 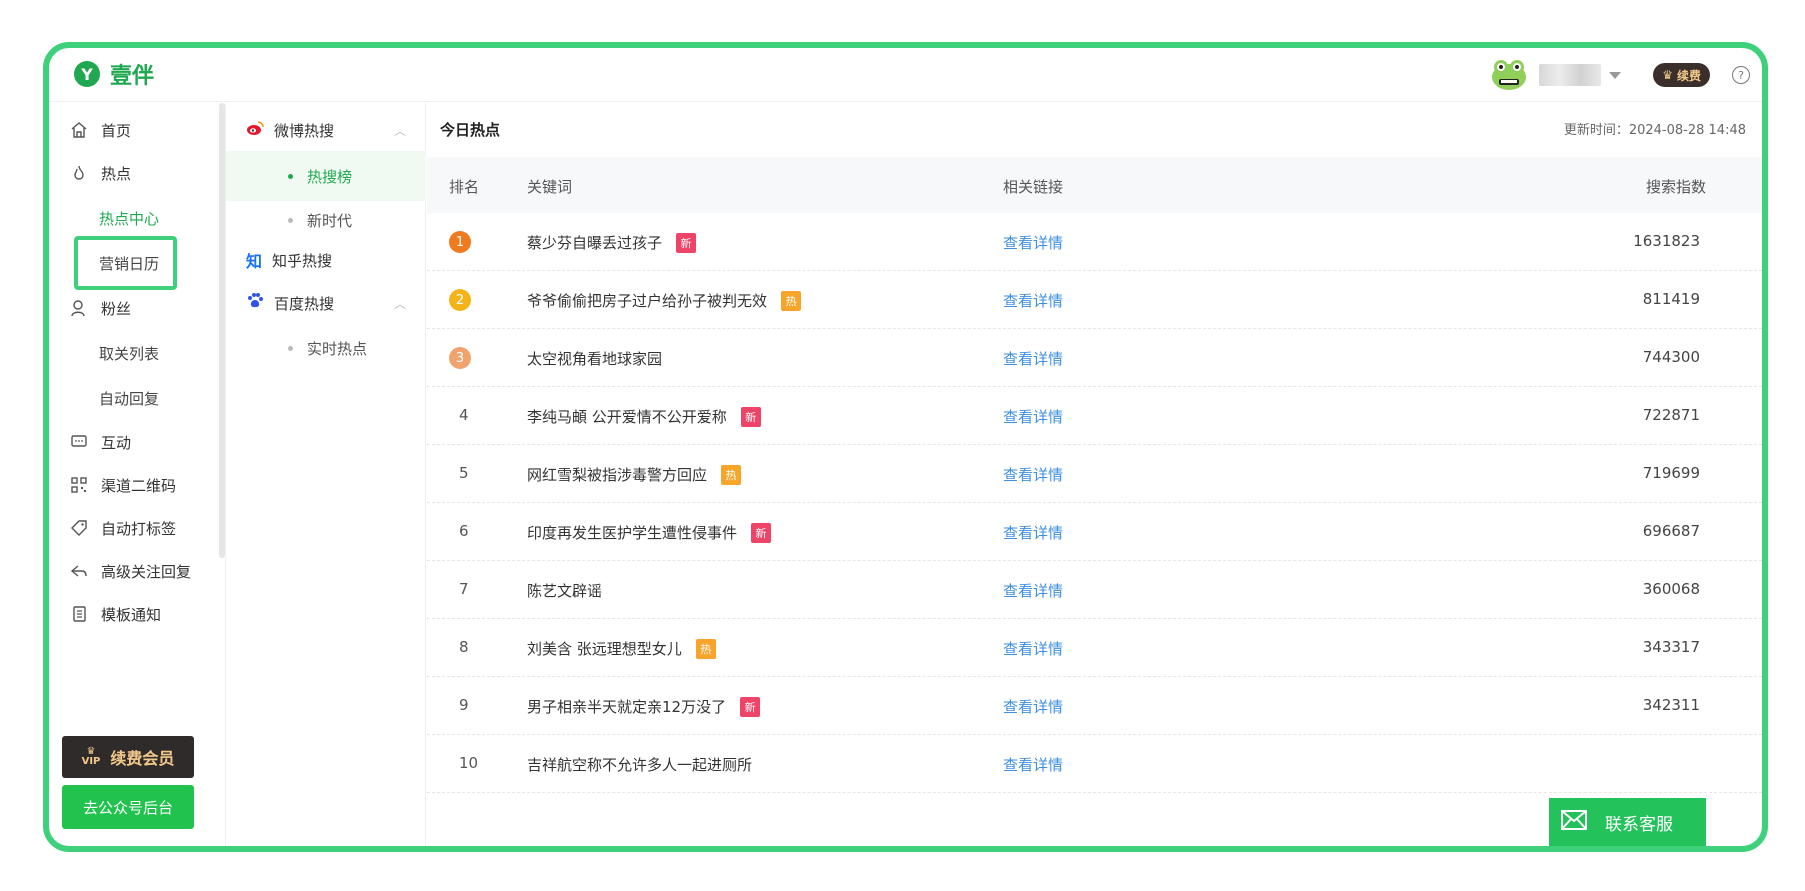 What do you see at coordinates (1671, 473) in the screenshot?
I see `search-index: 719699` at bounding box center [1671, 473].